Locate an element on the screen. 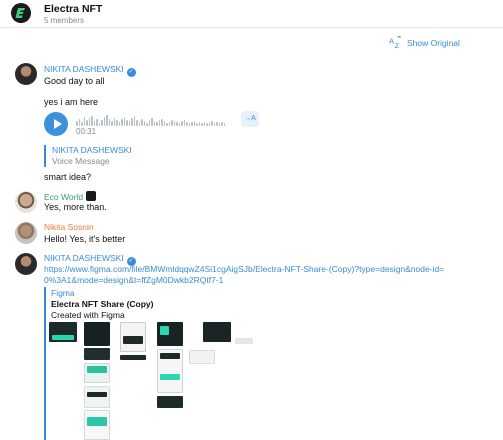  translate-bar: A Z Show Original is located at coordinates (251, 43).